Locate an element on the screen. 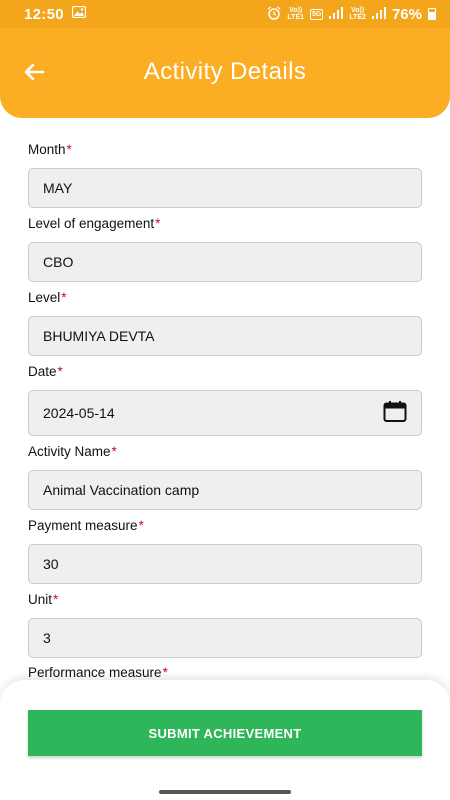 The height and width of the screenshot is (800, 450). payment-measure-input: 30 is located at coordinates (225, 564).